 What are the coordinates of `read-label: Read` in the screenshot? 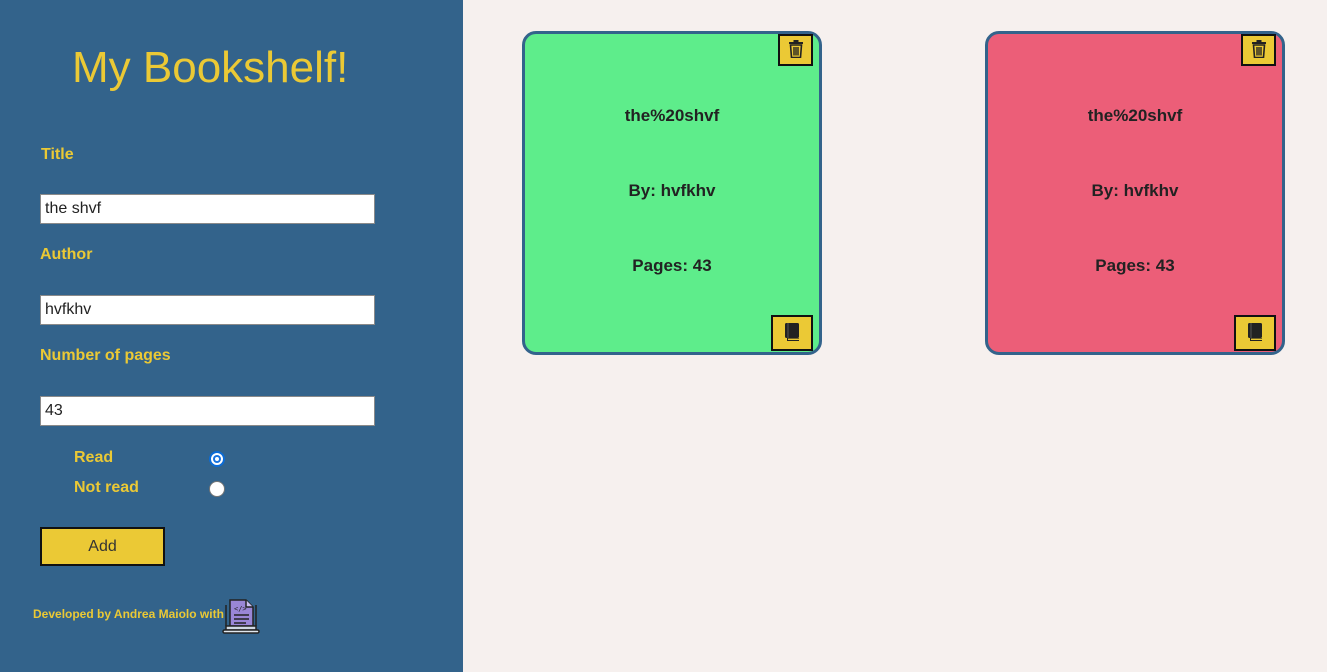 It's located at (94, 457).